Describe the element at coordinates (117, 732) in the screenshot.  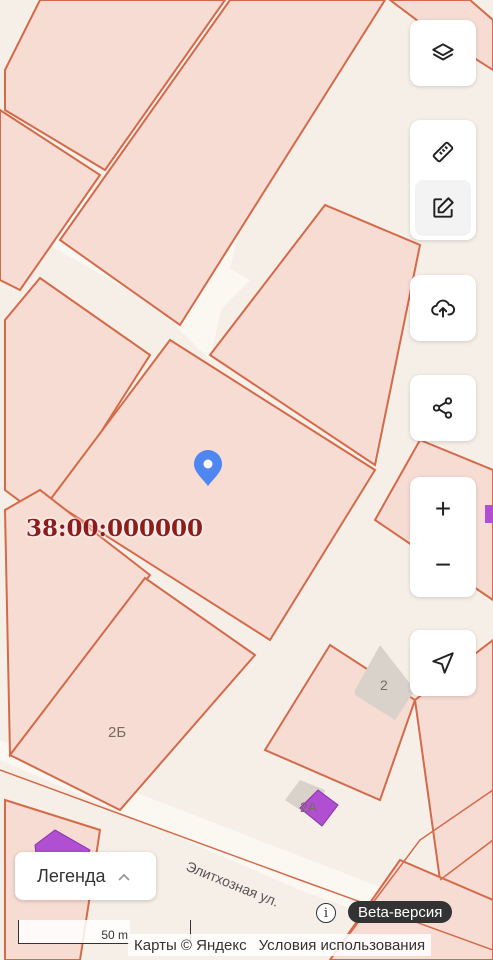
I see `parcel-label-2b: 2Б` at that location.